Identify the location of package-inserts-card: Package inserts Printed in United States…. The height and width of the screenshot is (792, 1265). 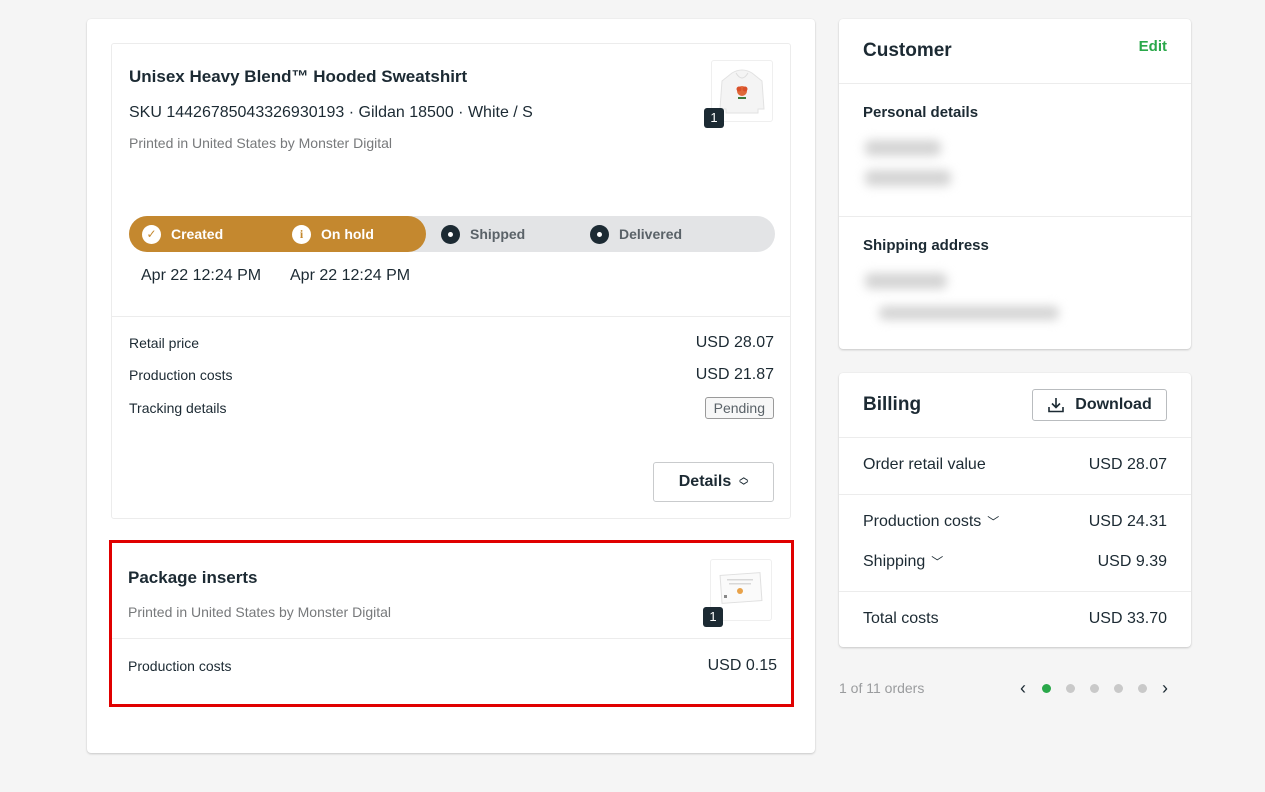
(451, 623).